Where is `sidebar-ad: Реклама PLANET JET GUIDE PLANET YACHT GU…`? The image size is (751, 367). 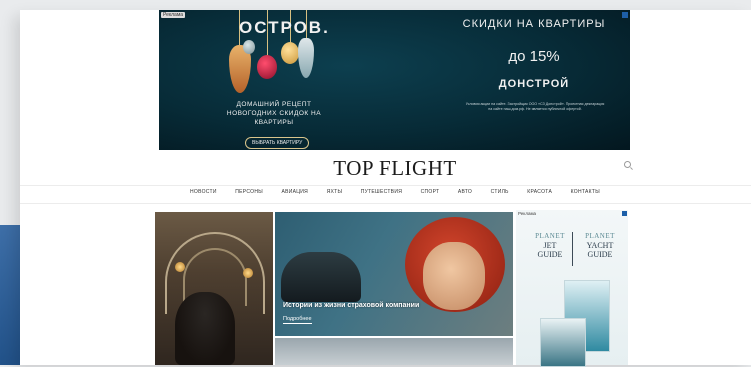
sidebar-ad: Реклама PLANET JET GUIDE PLANET YACHT GU… is located at coordinates (572, 288).